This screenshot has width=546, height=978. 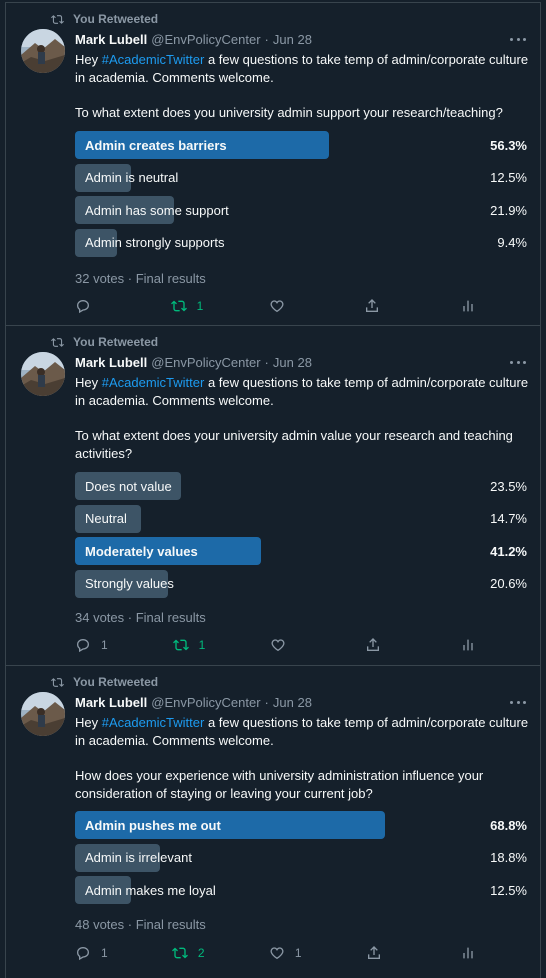 What do you see at coordinates (508, 551) in the screenshot?
I see `poll-option-percent: 41.2%` at bounding box center [508, 551].